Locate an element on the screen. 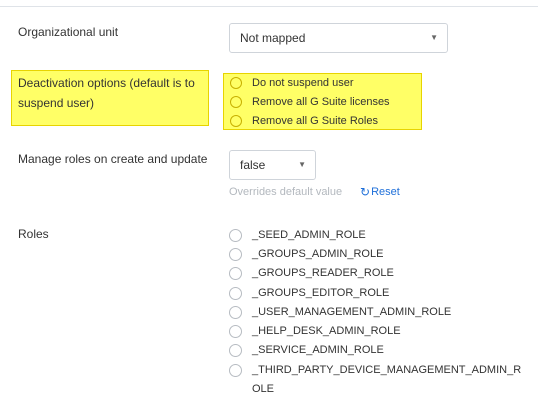 This screenshot has height=399, width=538. role-label: _SEED_ADMIN_ROLE is located at coordinates (309, 235).